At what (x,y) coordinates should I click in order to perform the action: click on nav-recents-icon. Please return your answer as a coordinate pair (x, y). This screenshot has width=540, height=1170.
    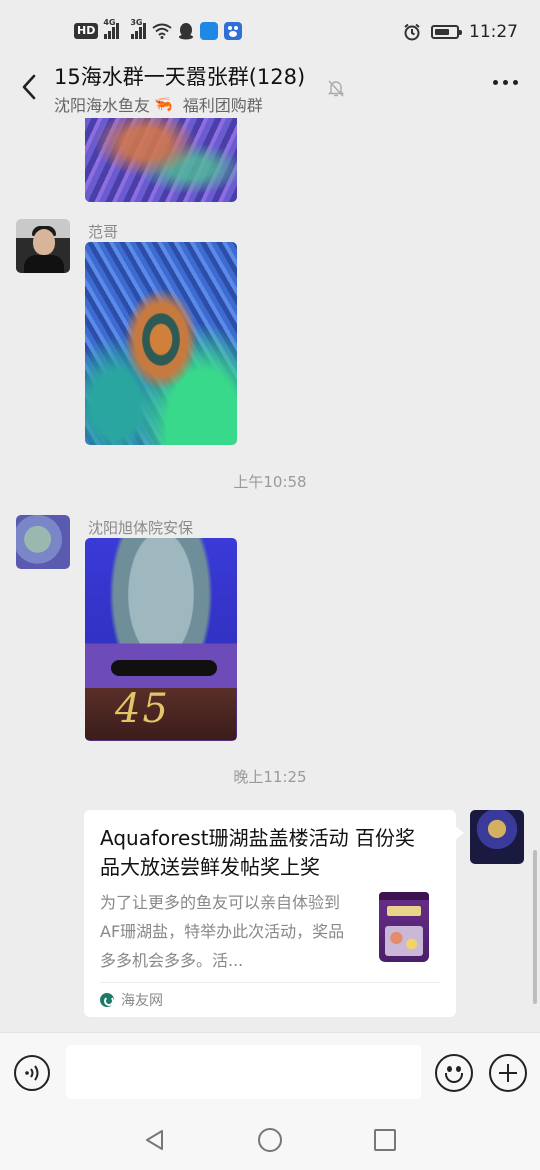
    Looking at the image, I should click on (385, 1140).